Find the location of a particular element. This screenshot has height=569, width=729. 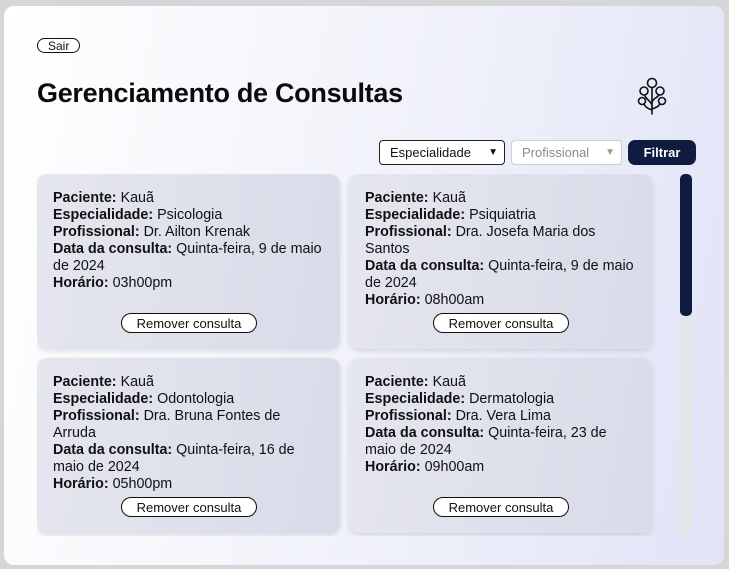

logout-button: Sair is located at coordinates (59, 45).